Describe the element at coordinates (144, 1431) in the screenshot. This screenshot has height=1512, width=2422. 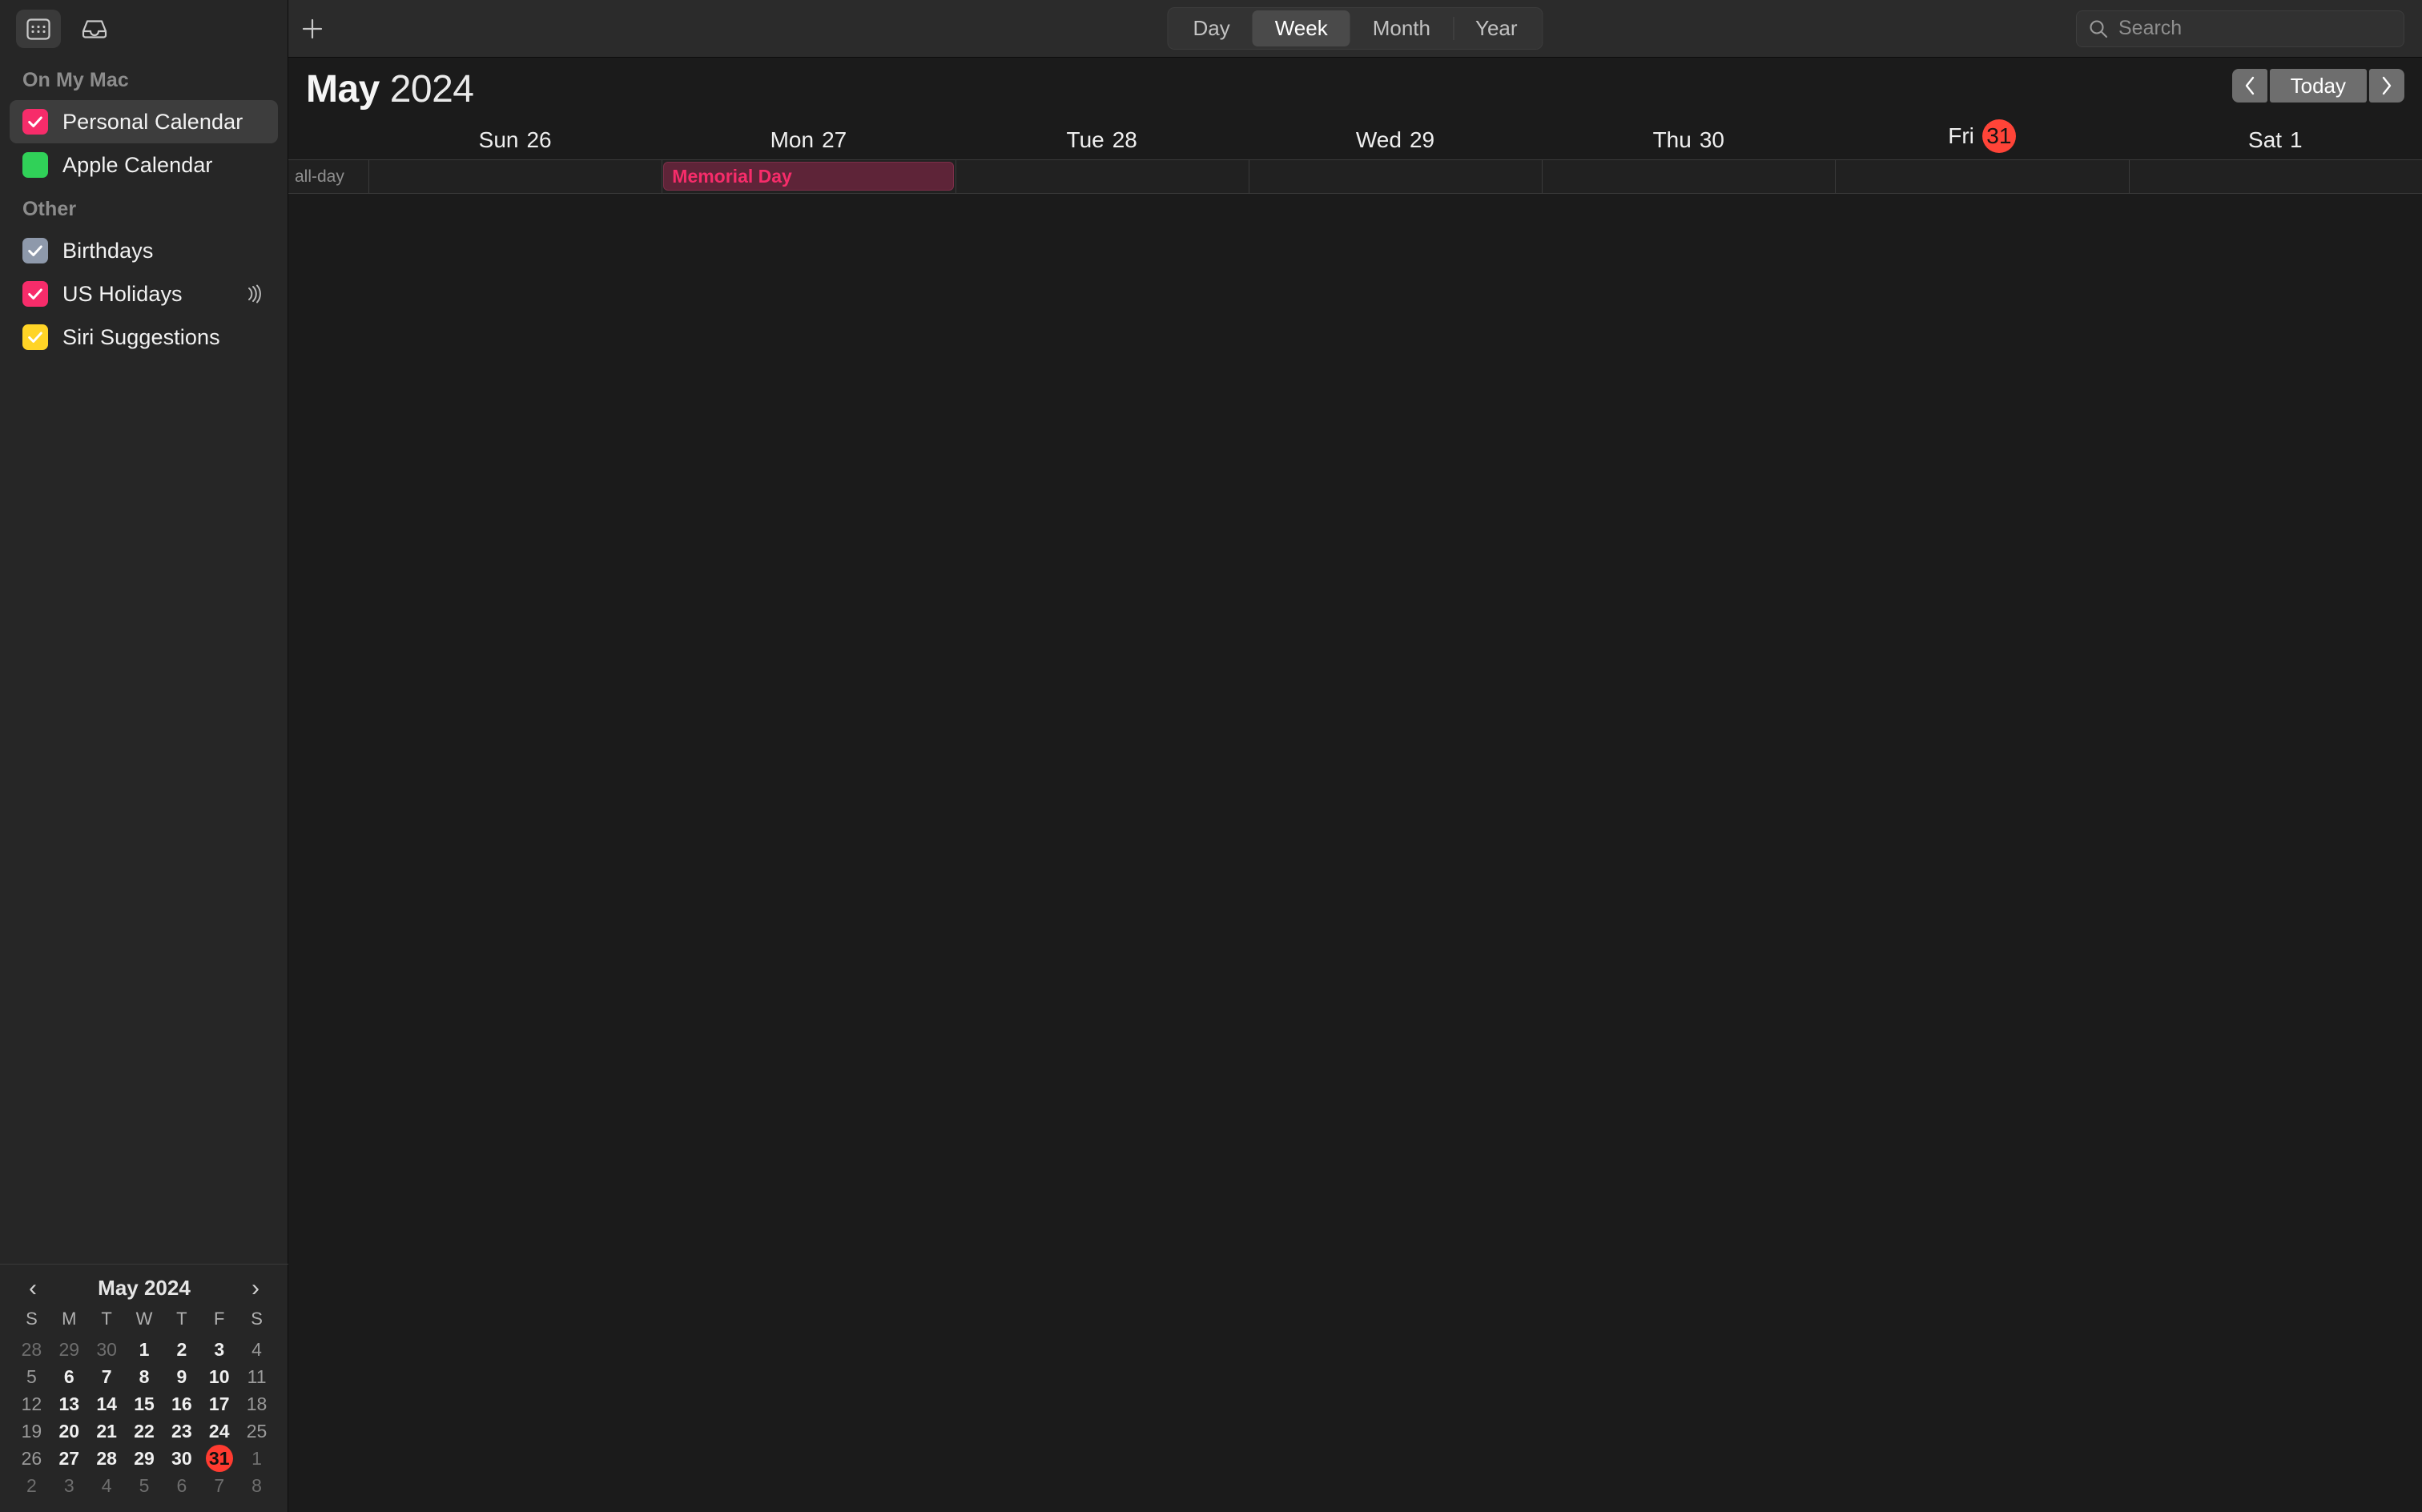
I see `mini-calendar-day: 22` at that location.